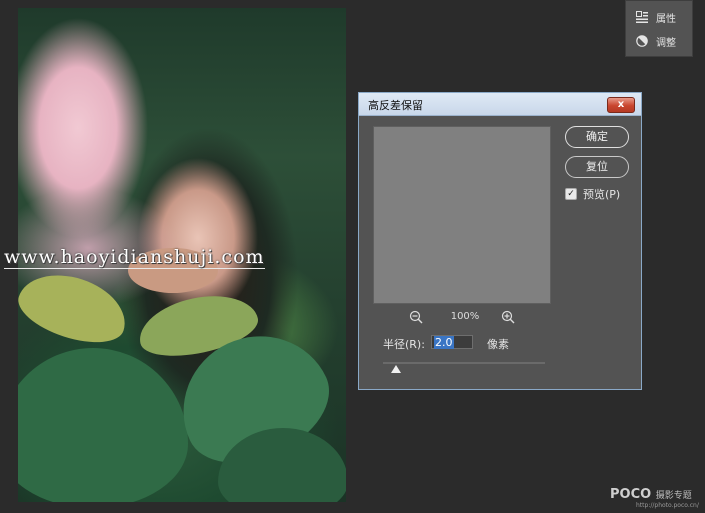  I want to click on preview-label: 预览(P), so click(602, 194).